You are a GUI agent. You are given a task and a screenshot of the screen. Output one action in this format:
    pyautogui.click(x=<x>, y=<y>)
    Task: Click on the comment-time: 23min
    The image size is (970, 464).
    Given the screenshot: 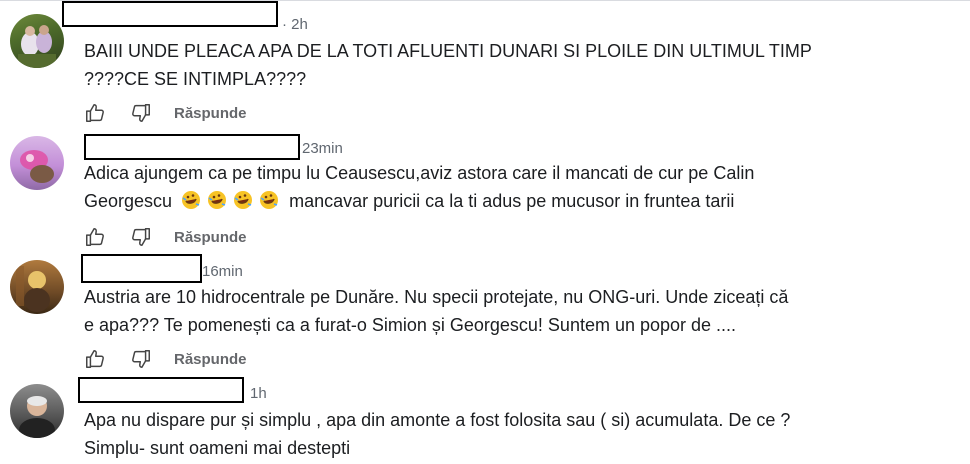 What is the action you would take?
    pyautogui.click(x=322, y=148)
    